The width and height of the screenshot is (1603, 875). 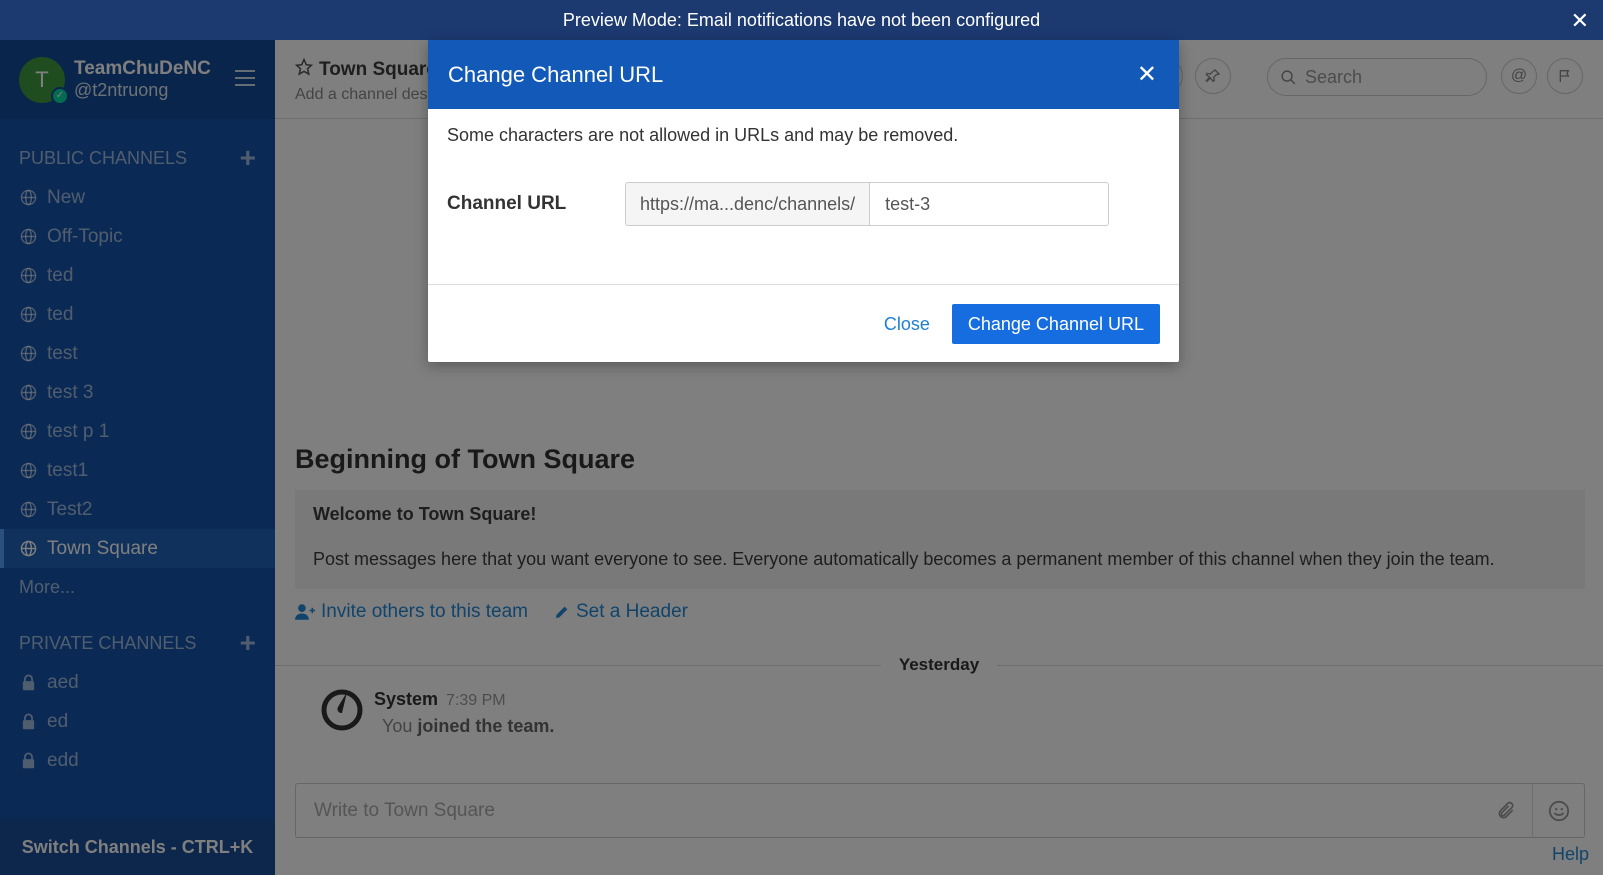 I want to click on url-label: Channel URL, so click(x=507, y=203).